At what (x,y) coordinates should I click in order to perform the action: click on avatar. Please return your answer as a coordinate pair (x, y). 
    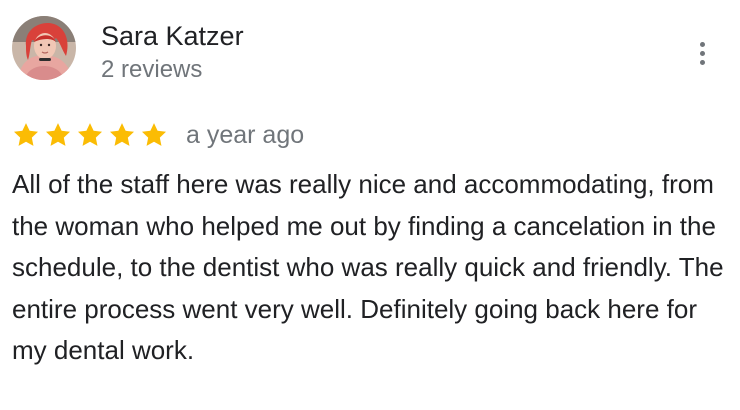
    Looking at the image, I should click on (44, 48).